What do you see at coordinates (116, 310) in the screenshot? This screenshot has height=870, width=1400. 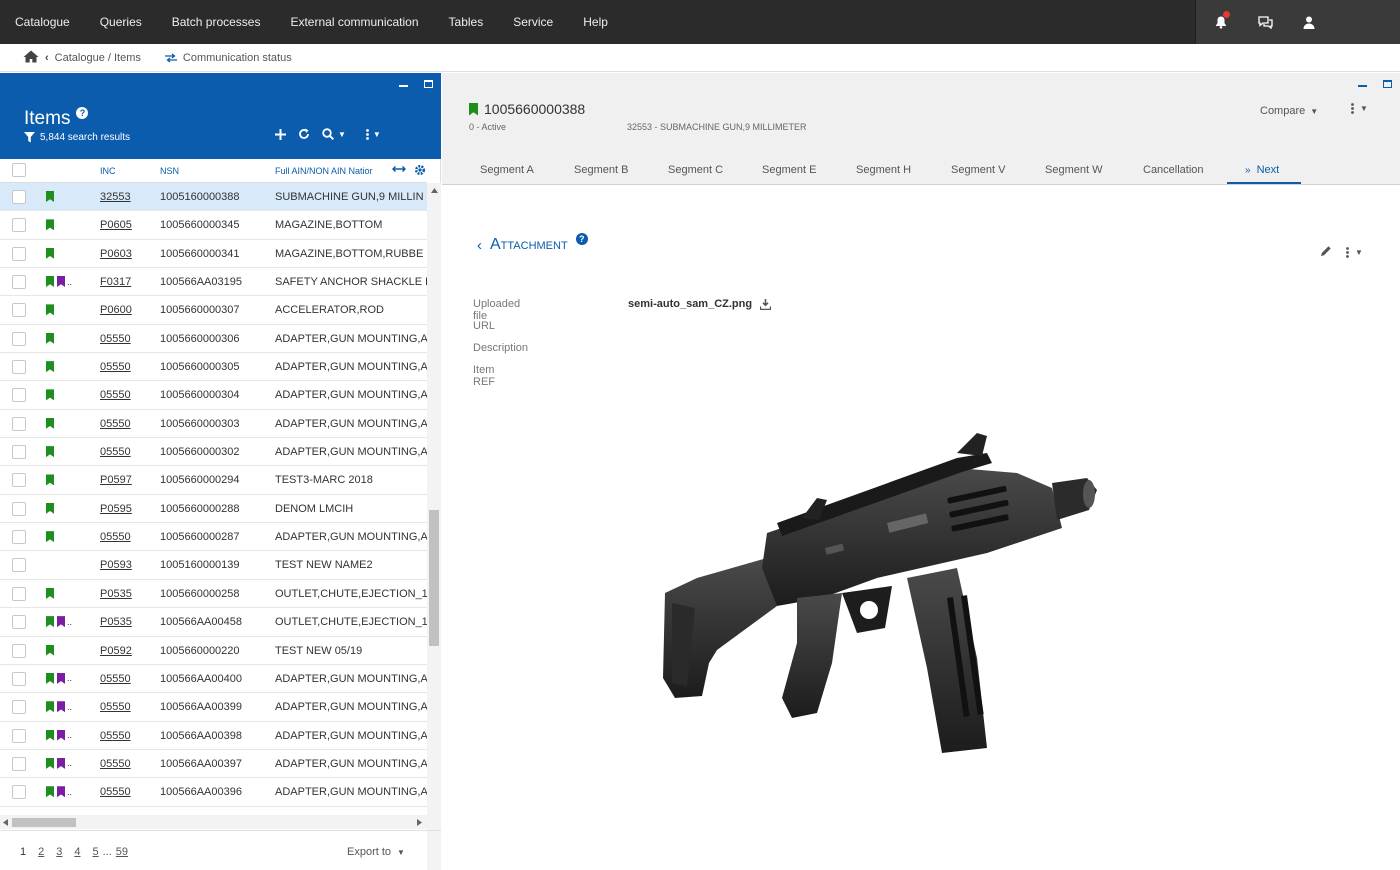 I see `cell-inc: P0600` at bounding box center [116, 310].